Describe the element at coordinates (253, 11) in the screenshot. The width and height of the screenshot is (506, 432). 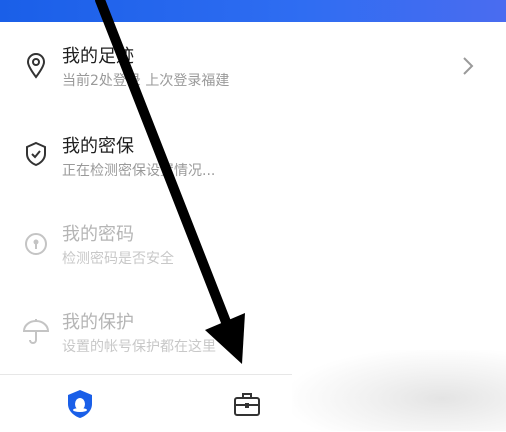
I see `header-banner` at that location.